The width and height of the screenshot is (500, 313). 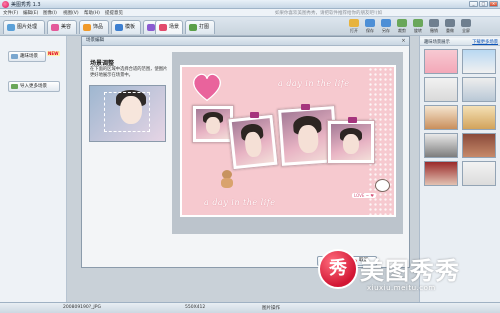 I want to click on save-as-icon, so click(x=386, y=23).